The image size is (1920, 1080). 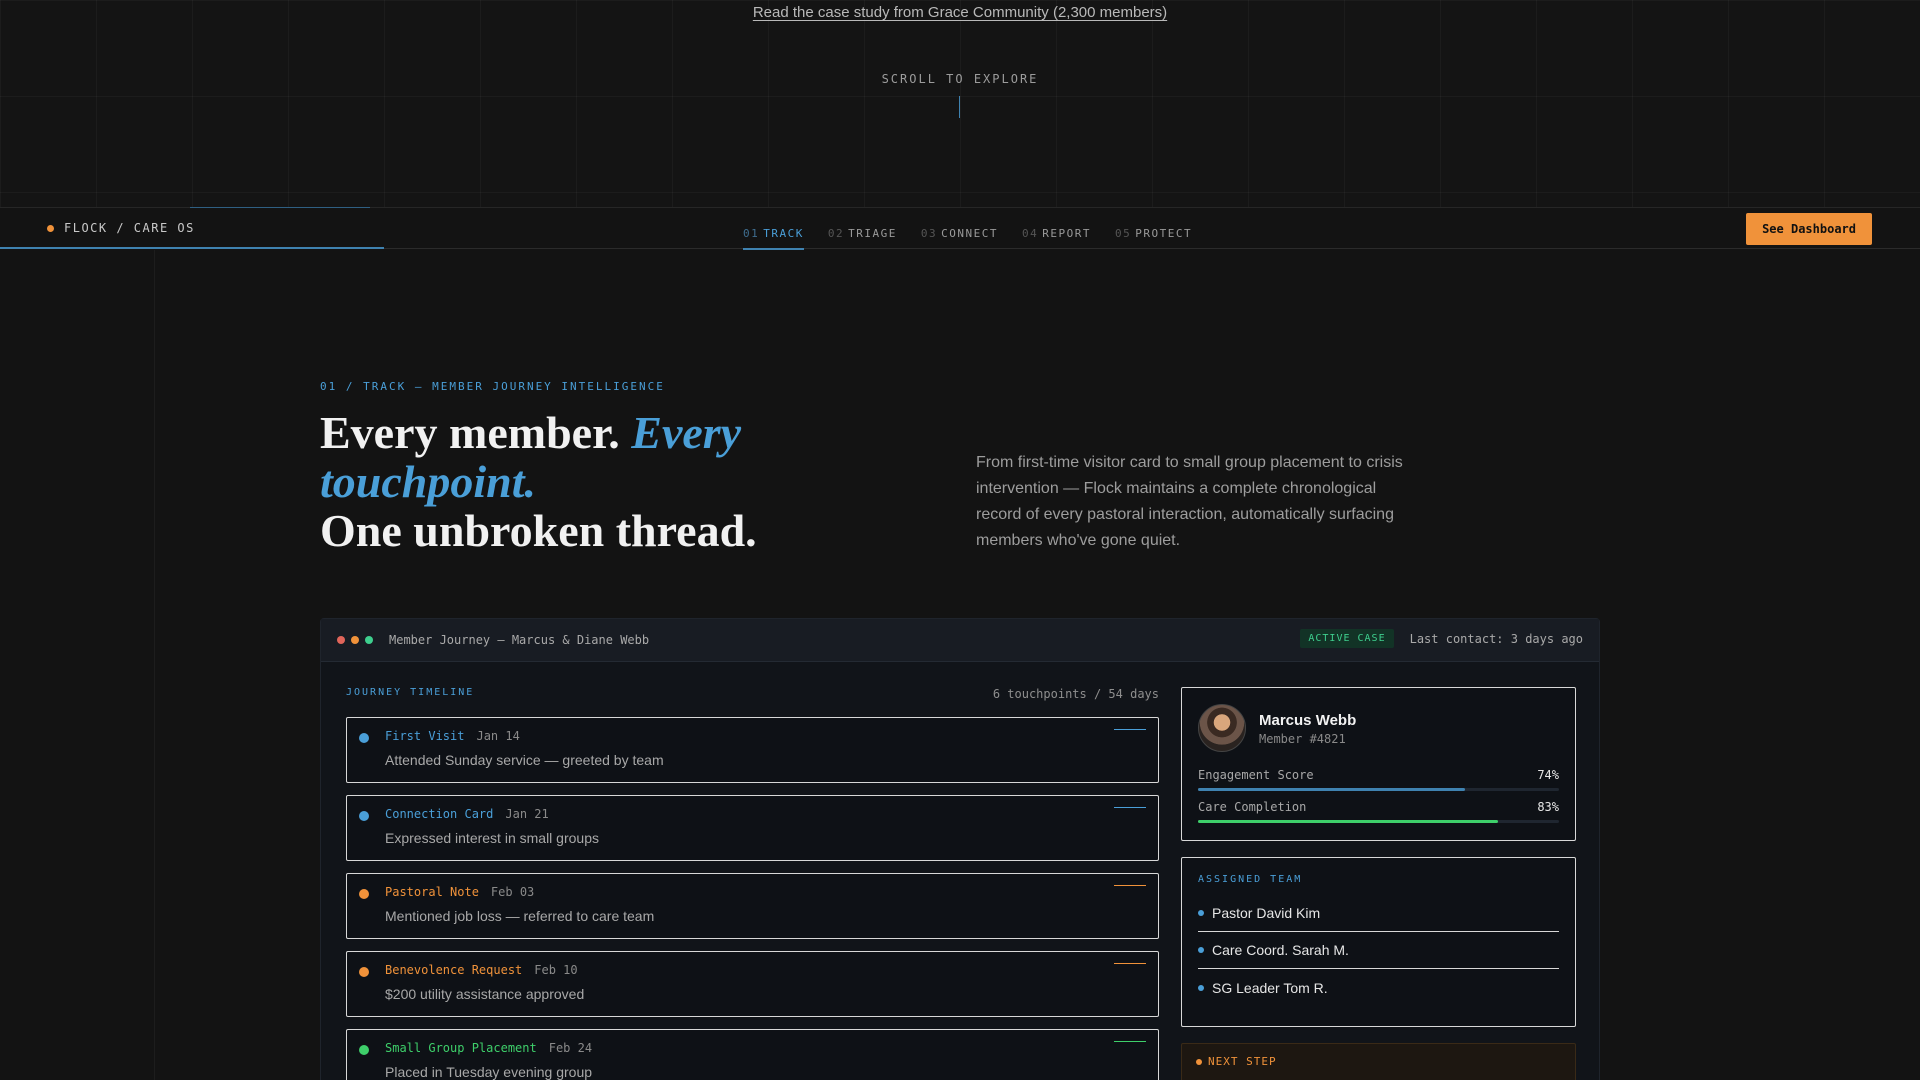 What do you see at coordinates (454, 970) in the screenshot?
I see `touchpoint-title: Benevolence Request` at bounding box center [454, 970].